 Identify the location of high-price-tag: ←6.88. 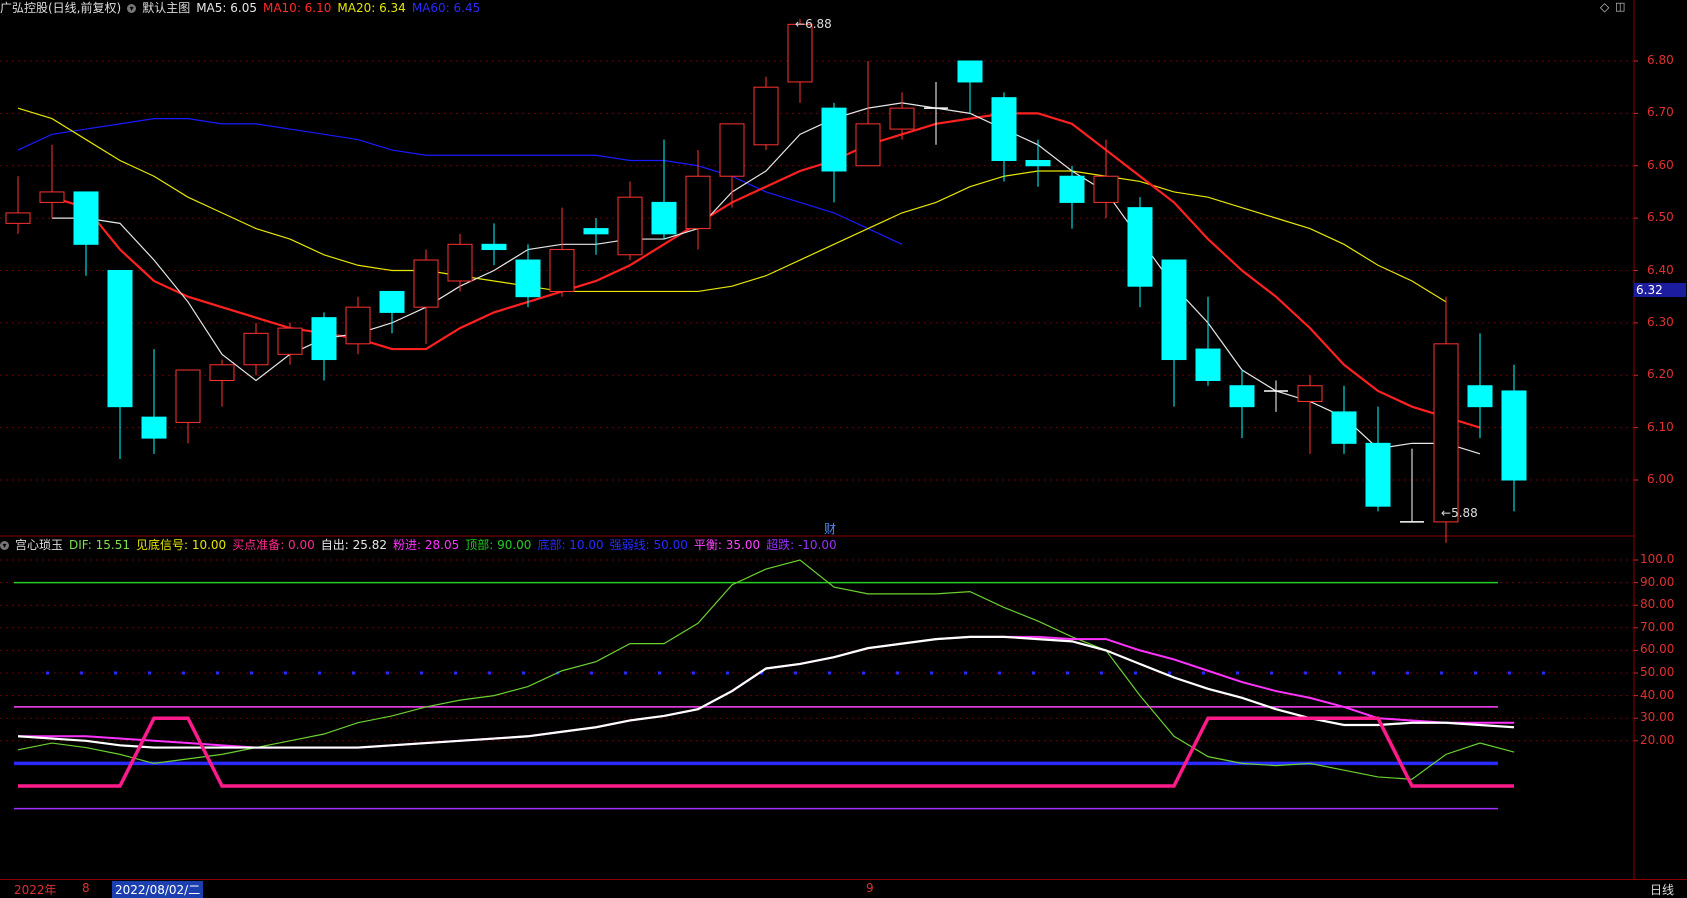
(813, 24).